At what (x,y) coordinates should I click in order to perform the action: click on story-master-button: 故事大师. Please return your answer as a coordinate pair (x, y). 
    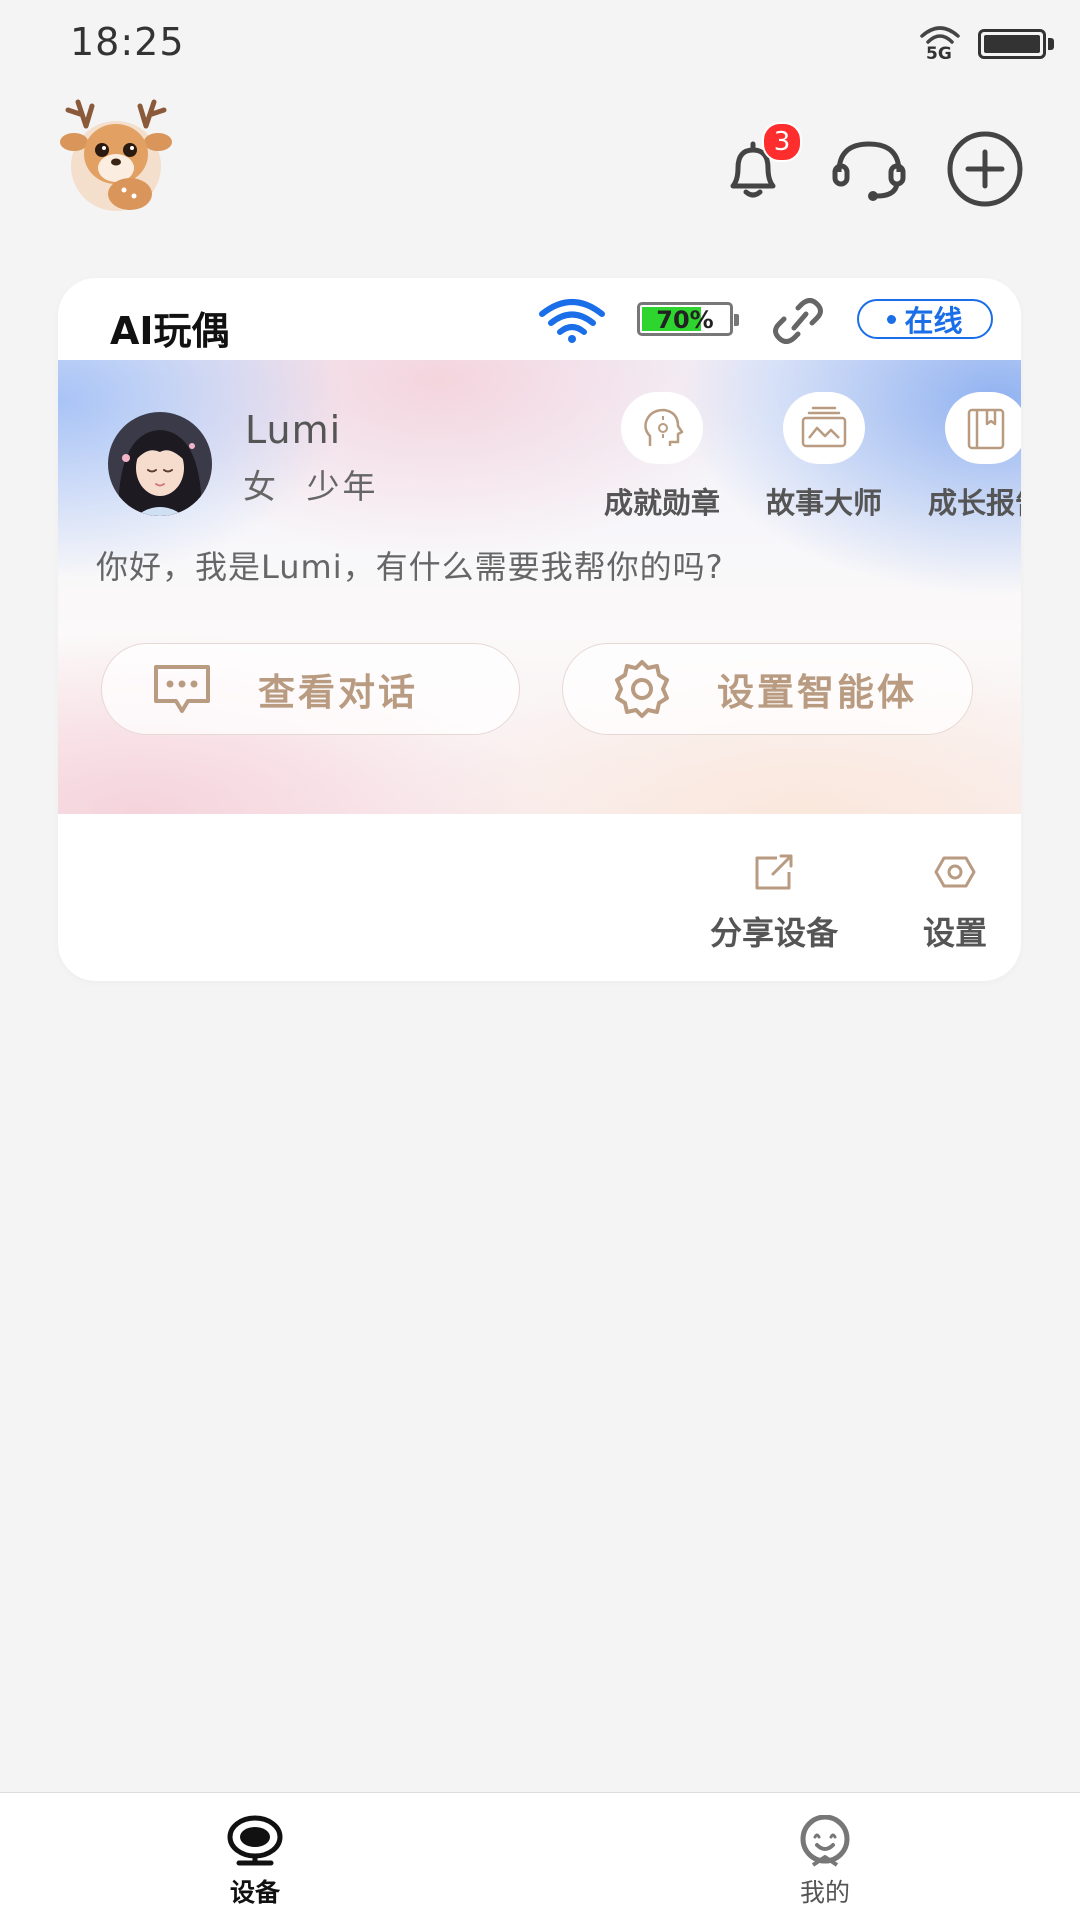
    Looking at the image, I should click on (824, 457).